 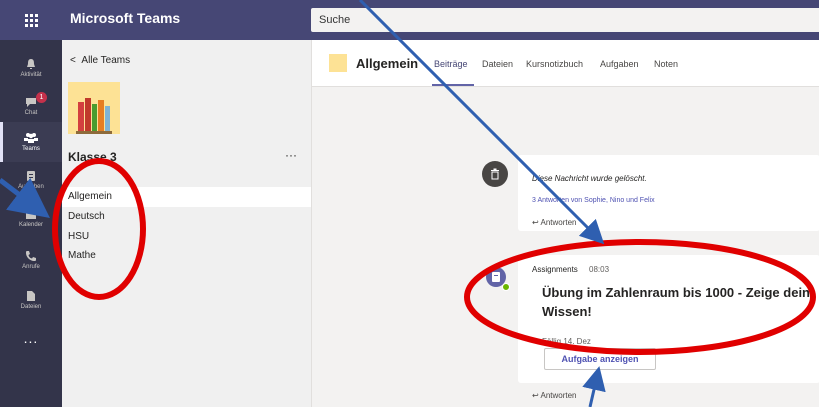 What do you see at coordinates (186, 197) in the screenshot?
I see `channel-item-allgemein: Allgemein` at bounding box center [186, 197].